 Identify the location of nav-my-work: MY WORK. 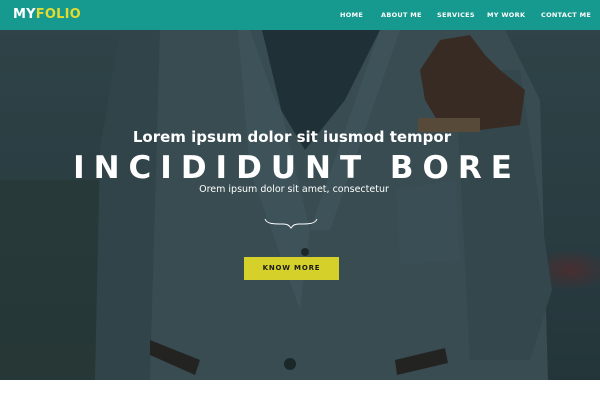
(506, 15).